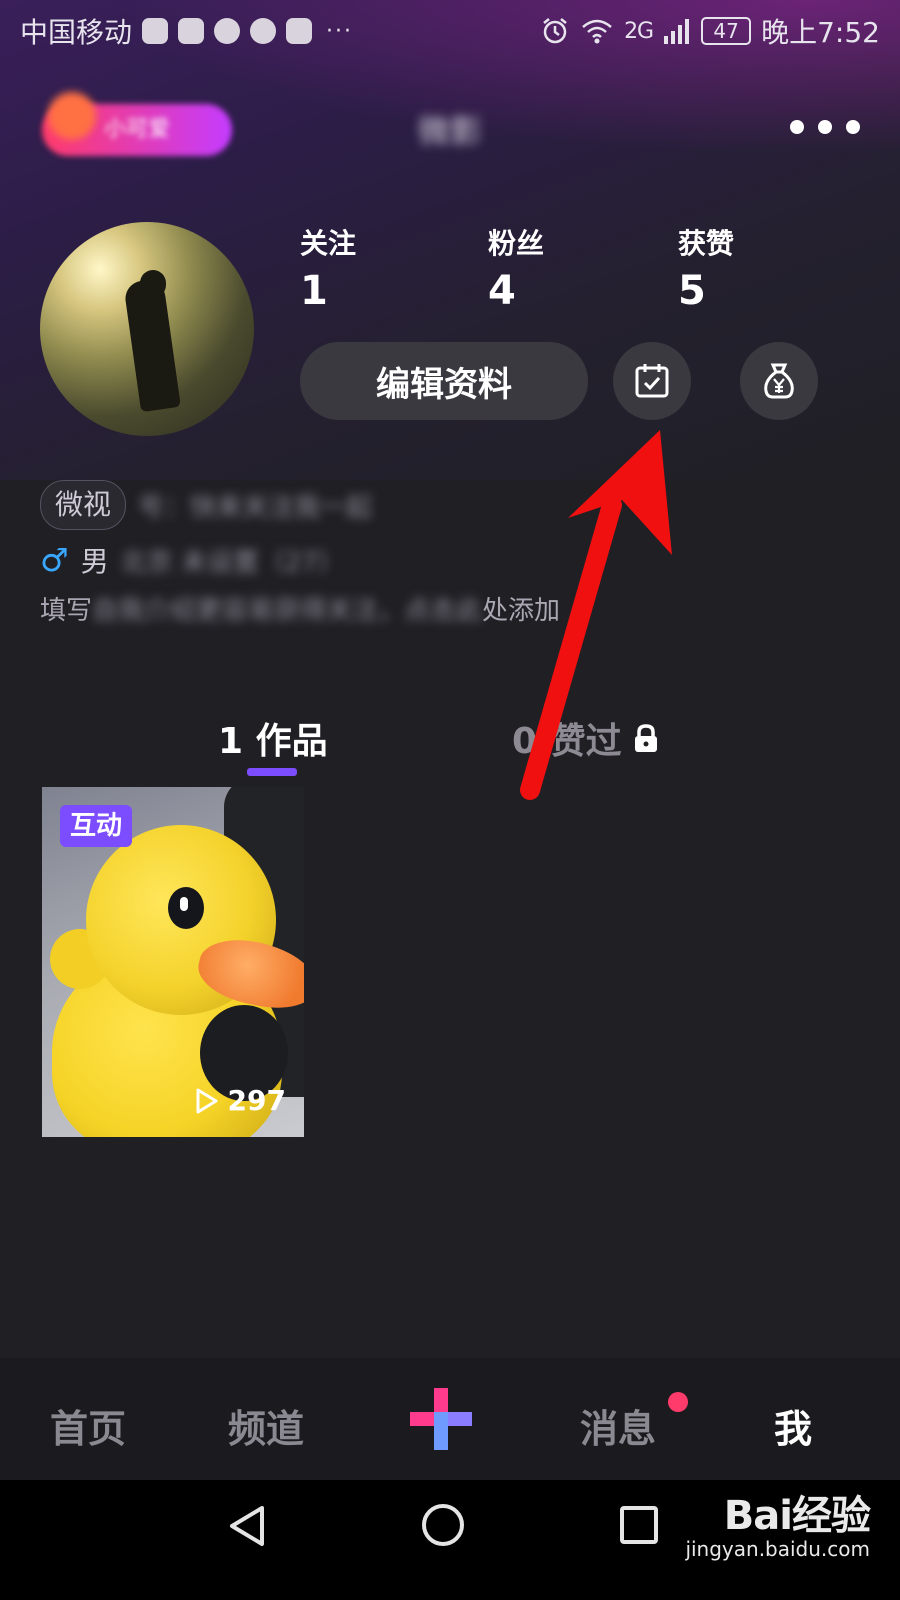 The width and height of the screenshot is (900, 1600). I want to click on stat-followers: 粉丝 4, so click(516, 268).